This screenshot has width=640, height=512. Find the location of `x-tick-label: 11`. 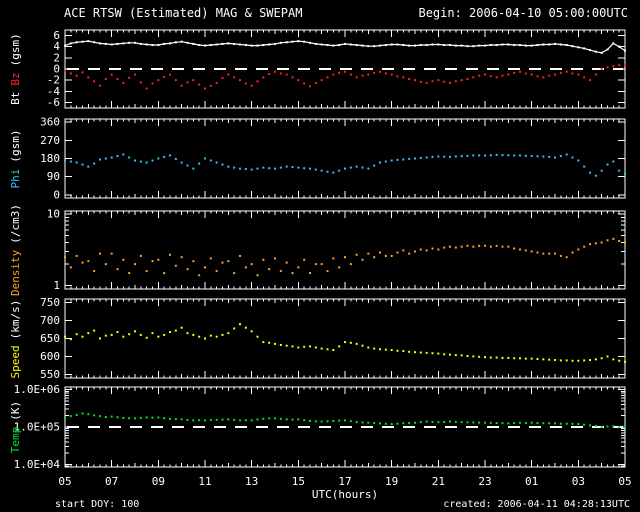

x-tick-label: 11 is located at coordinates (205, 481).